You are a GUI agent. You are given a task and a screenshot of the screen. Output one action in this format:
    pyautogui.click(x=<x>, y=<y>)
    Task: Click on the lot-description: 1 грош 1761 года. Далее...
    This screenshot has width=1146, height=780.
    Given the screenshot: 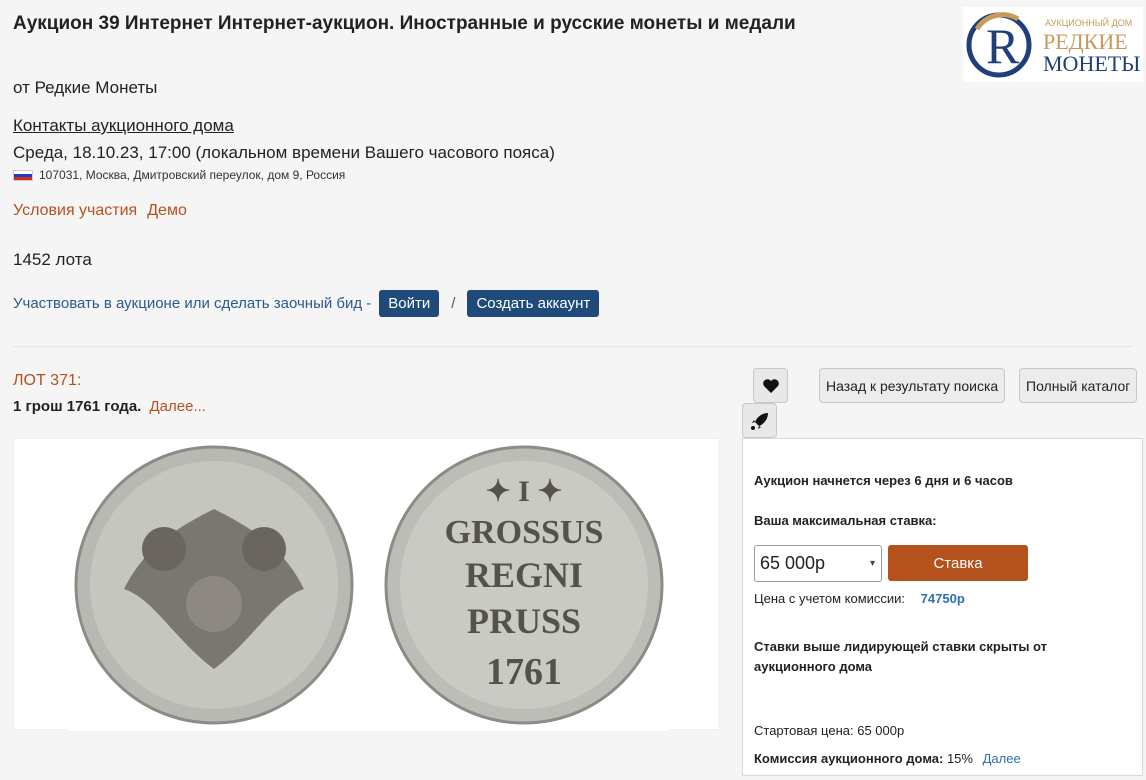 What is the action you would take?
    pyautogui.click(x=109, y=406)
    